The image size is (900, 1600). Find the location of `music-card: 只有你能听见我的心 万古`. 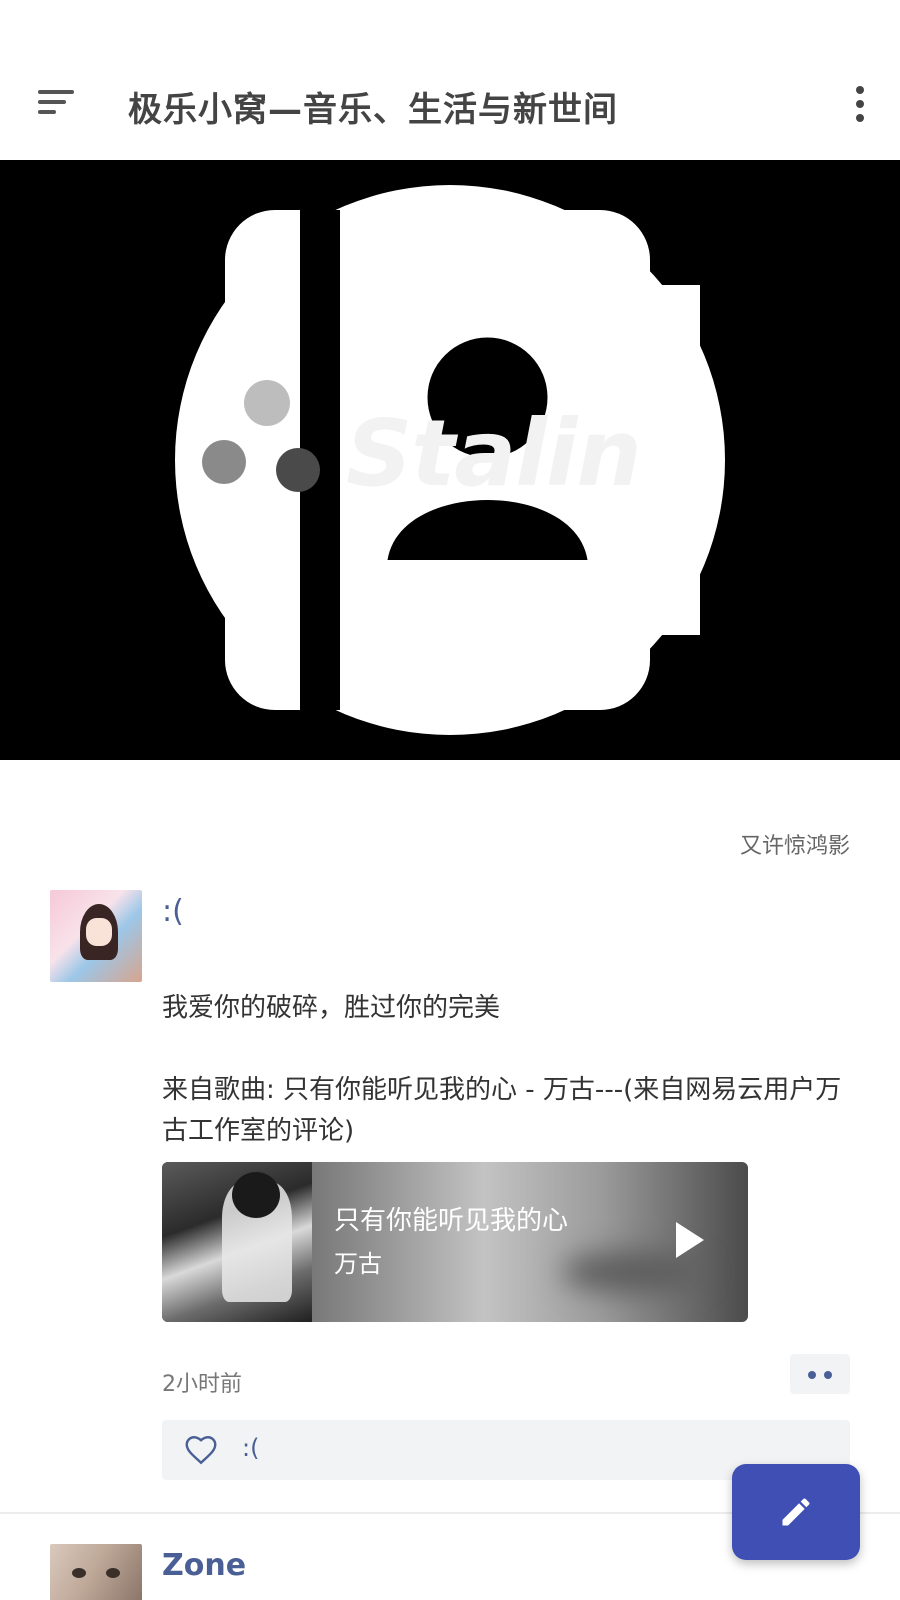

music-card: 只有你能听见我的心 万古 is located at coordinates (455, 1242).